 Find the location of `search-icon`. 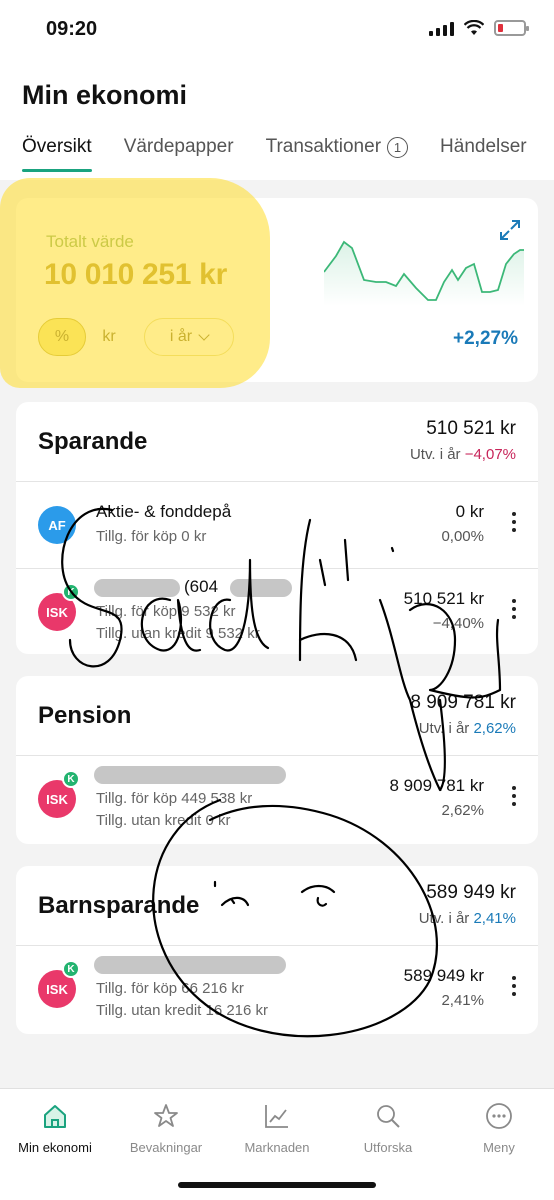

search-icon is located at coordinates (388, 1116).